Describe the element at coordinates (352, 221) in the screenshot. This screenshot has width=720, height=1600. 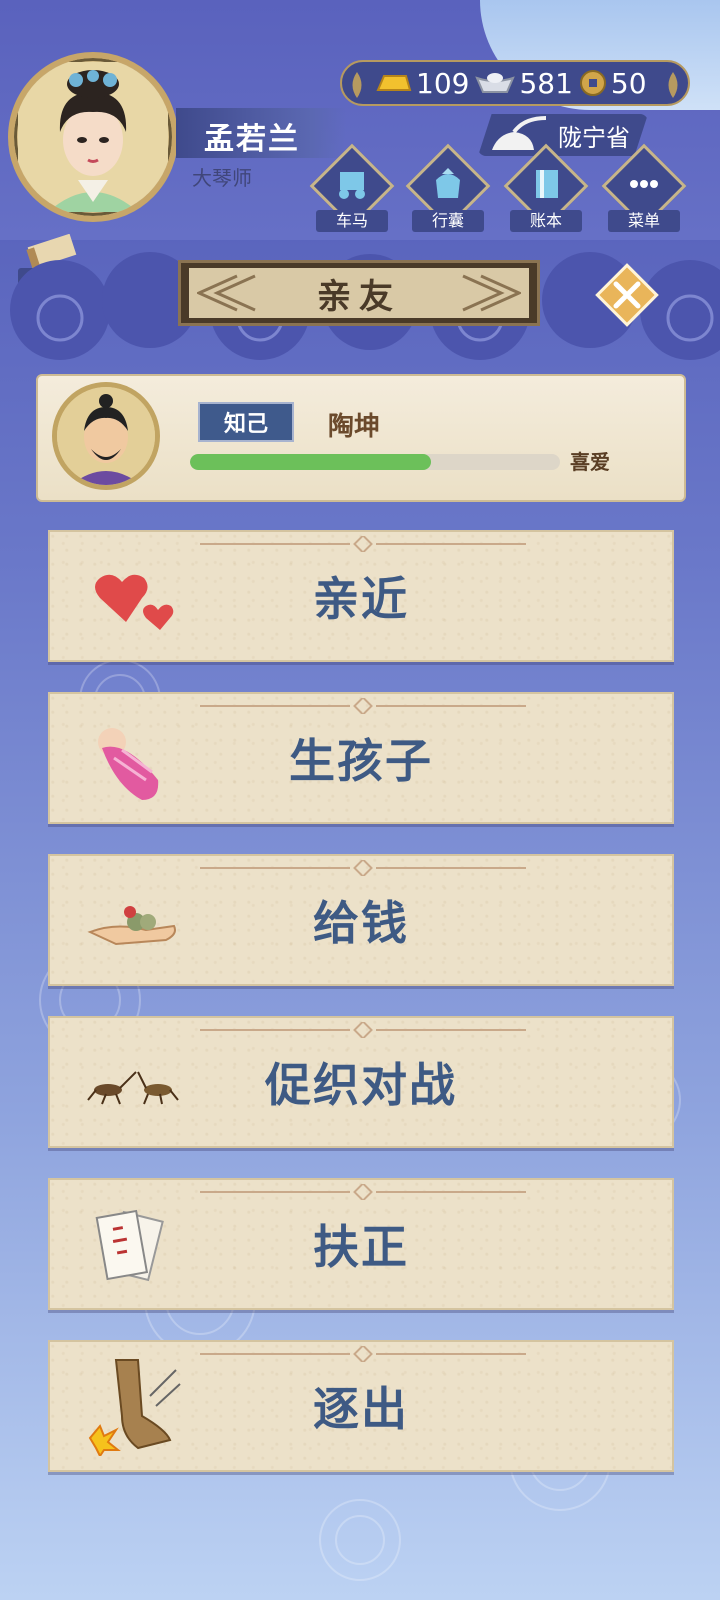
I see `menu-label: 车马` at that location.